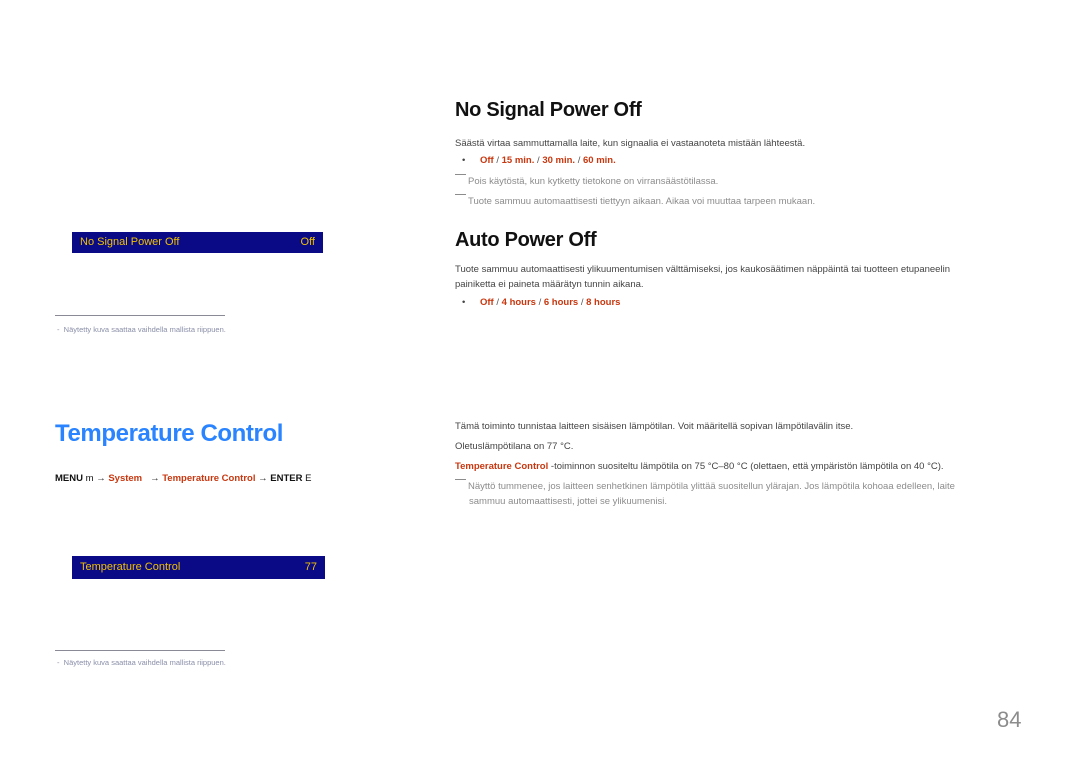 The image size is (1080, 763). Describe the element at coordinates (539, 160) in the screenshot. I see `no-signal-options: • Off / 15 min. / 30 min. / 60 min.` at that location.